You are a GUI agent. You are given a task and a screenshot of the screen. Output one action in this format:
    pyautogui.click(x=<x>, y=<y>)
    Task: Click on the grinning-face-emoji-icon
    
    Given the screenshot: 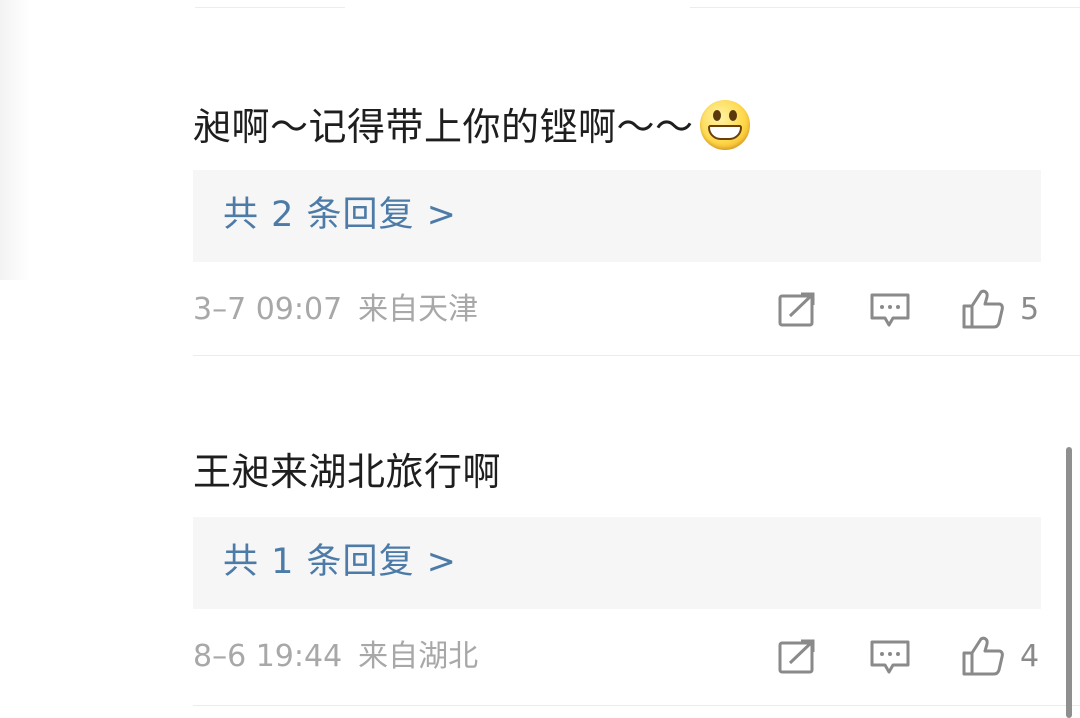 What is the action you would take?
    pyautogui.click(x=724, y=125)
    